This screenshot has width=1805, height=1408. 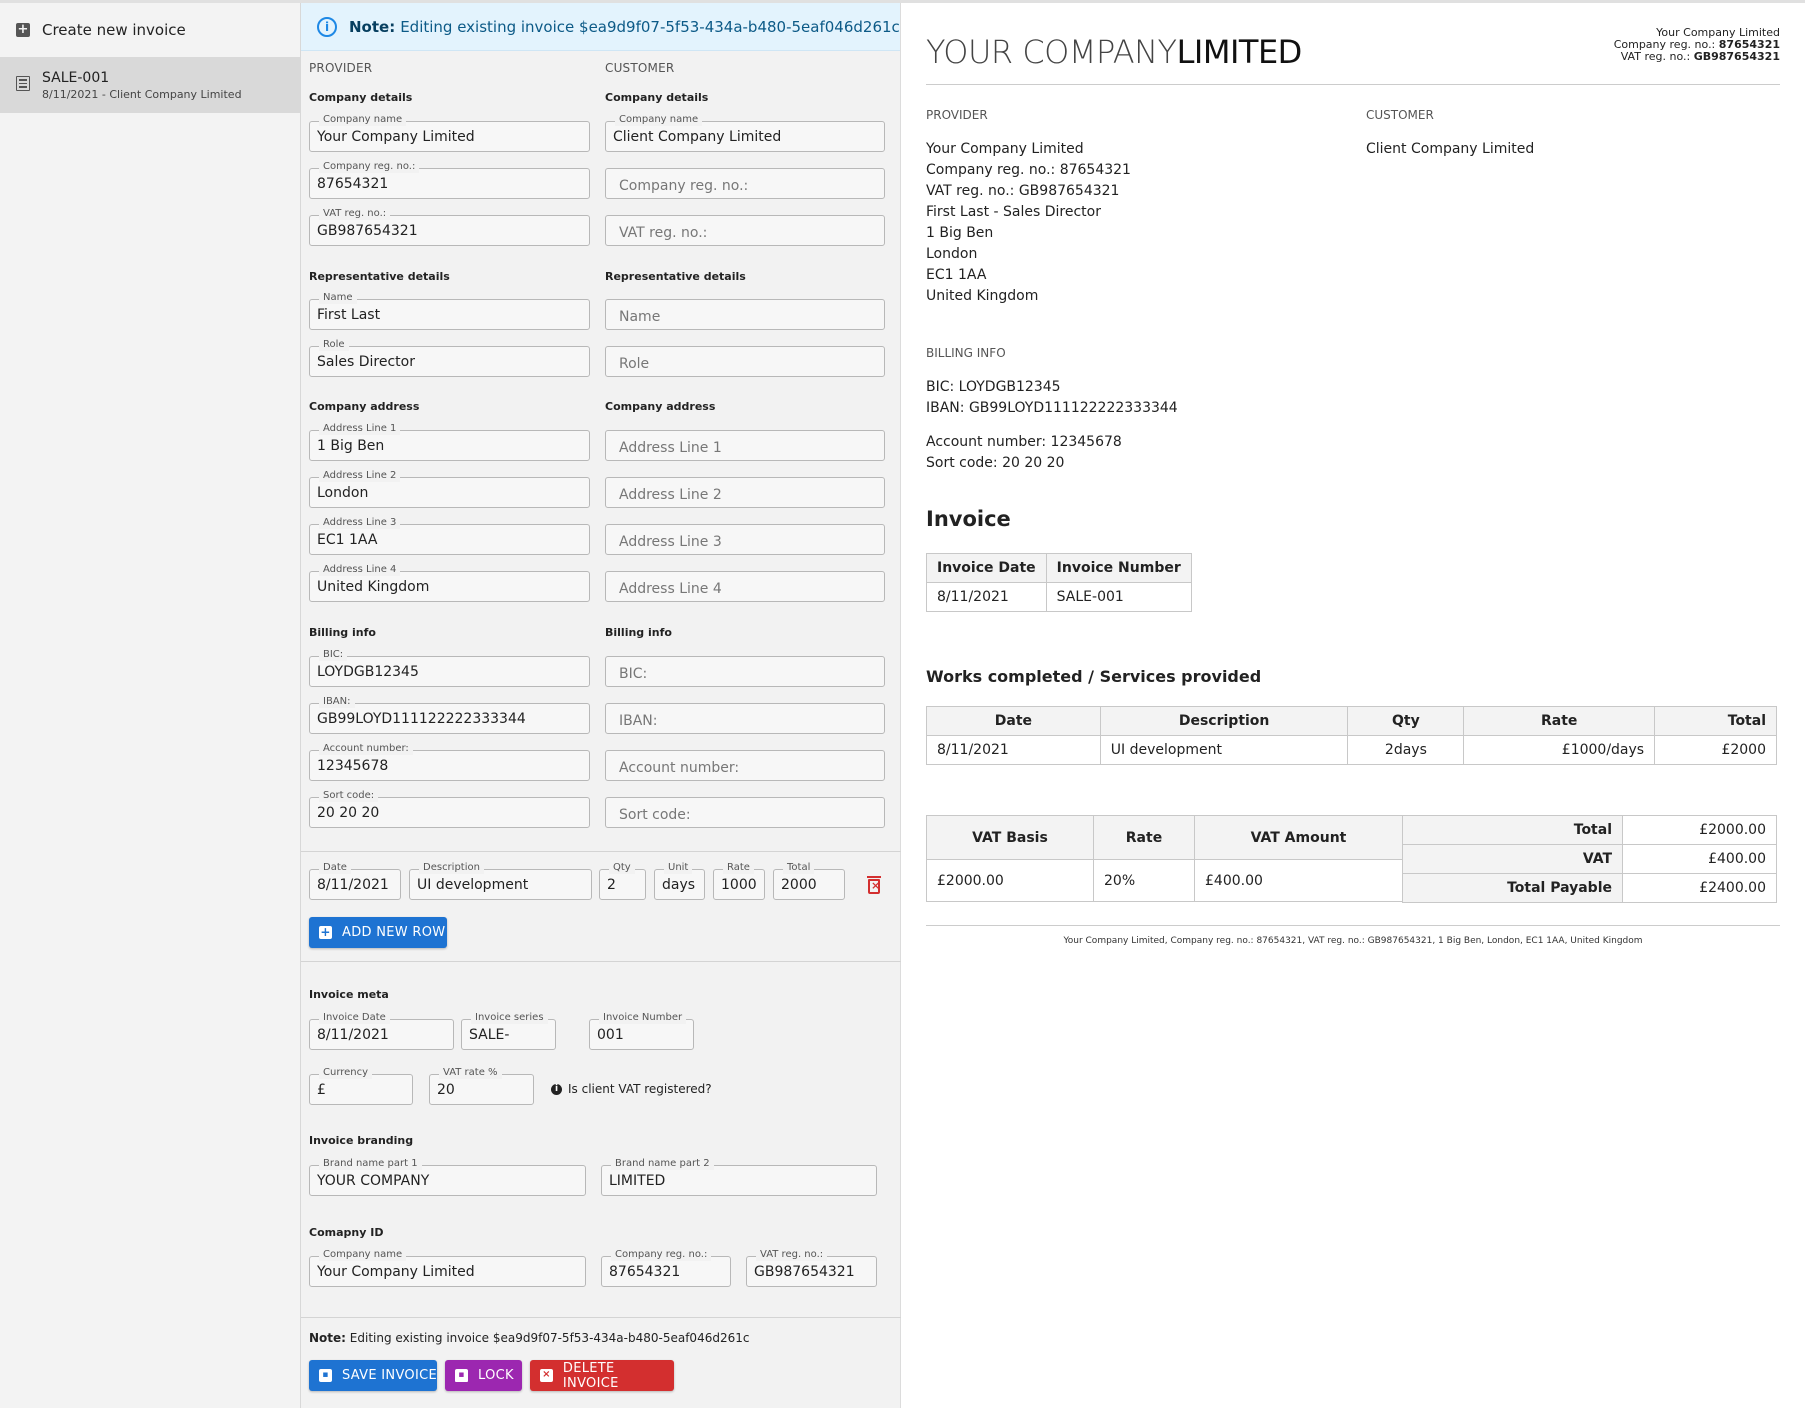 I want to click on field-value: LIMITED, so click(x=637, y=1181).